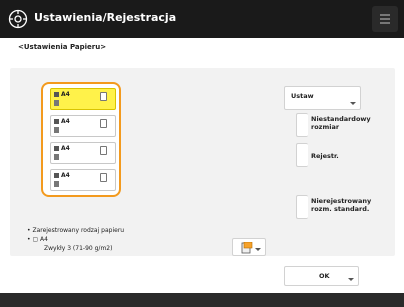  I want to click on header-bar: Ustawienia/Rejestracja, so click(202, 19).